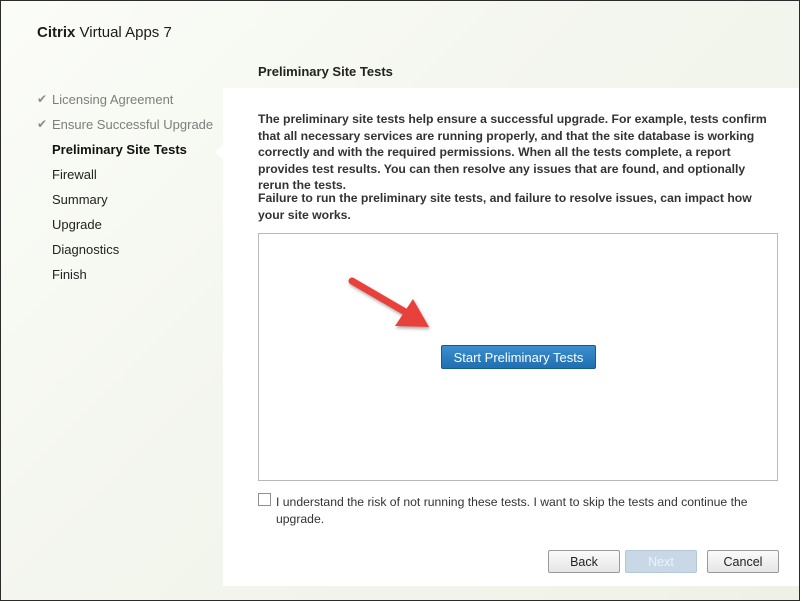  I want to click on skip-tests-checkbox, so click(264, 499).